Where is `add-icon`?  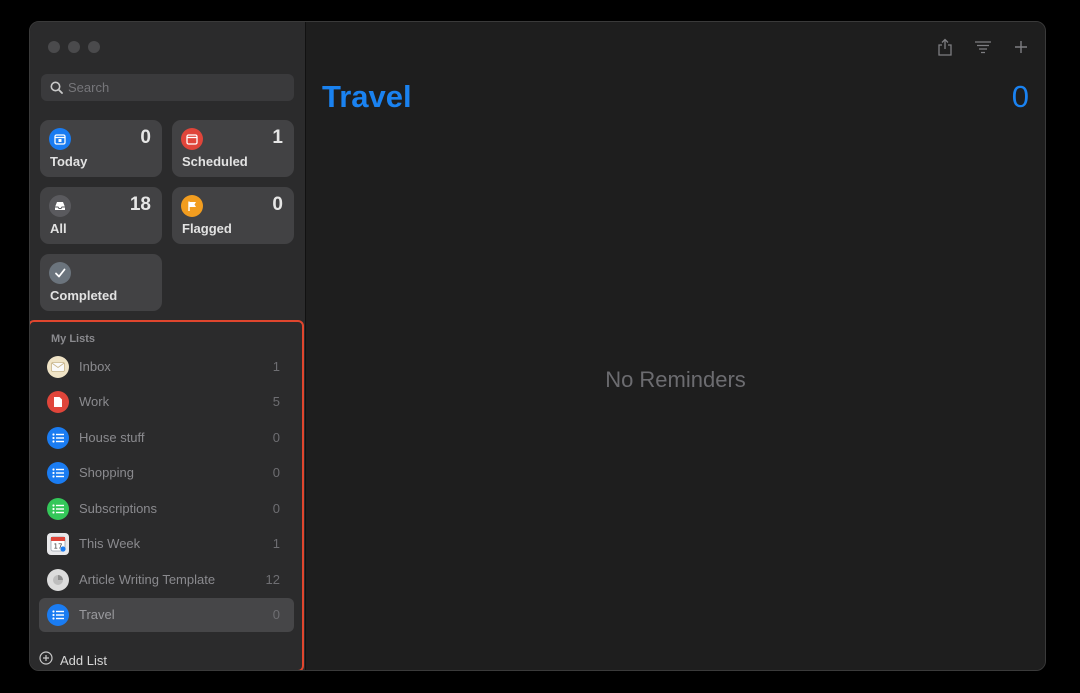
add-icon is located at coordinates (1021, 47).